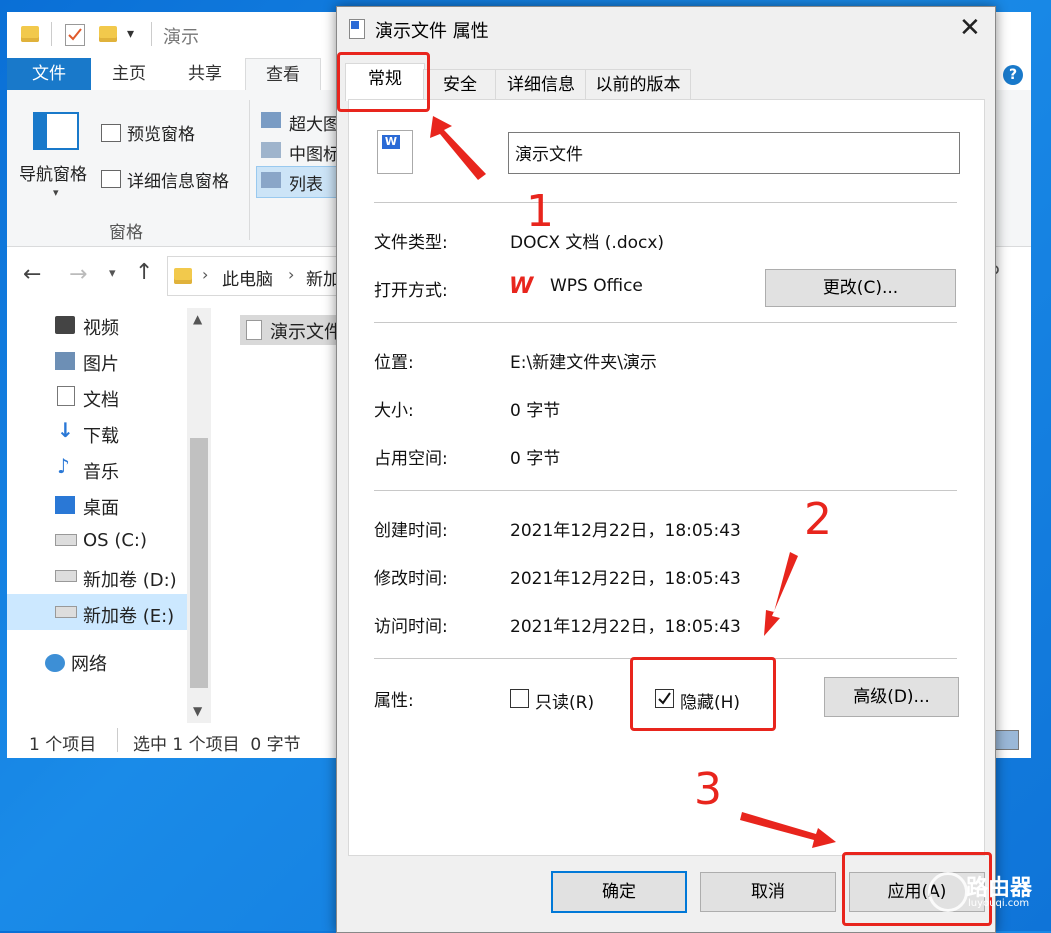  What do you see at coordinates (788, 830) in the screenshot?
I see `arrow-3-icon` at bounding box center [788, 830].